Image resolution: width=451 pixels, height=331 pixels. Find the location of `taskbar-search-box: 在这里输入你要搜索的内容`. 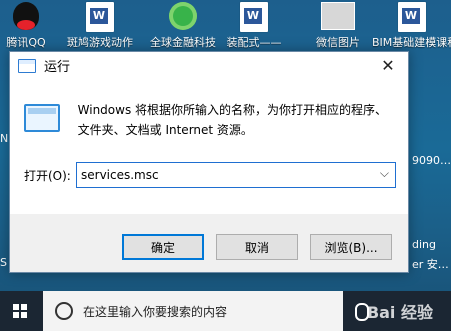

taskbar-search-box: 在这里输入你要搜索的内容 is located at coordinates (193, 311).